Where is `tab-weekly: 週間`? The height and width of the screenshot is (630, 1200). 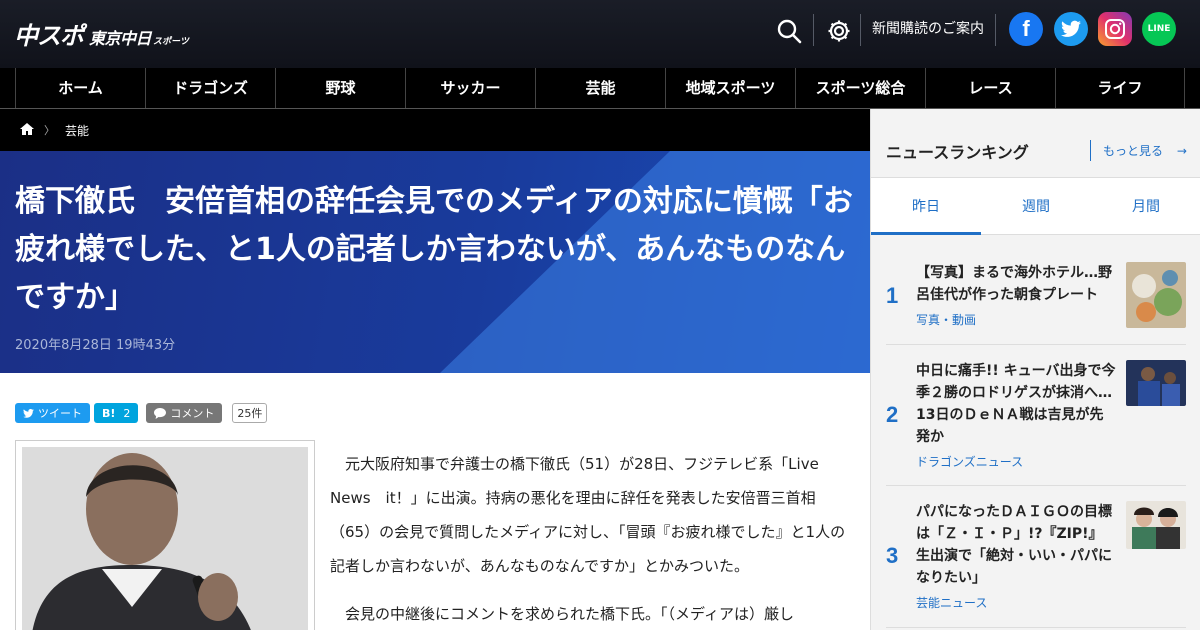
tab-weekly: 週間 is located at coordinates (1036, 206).